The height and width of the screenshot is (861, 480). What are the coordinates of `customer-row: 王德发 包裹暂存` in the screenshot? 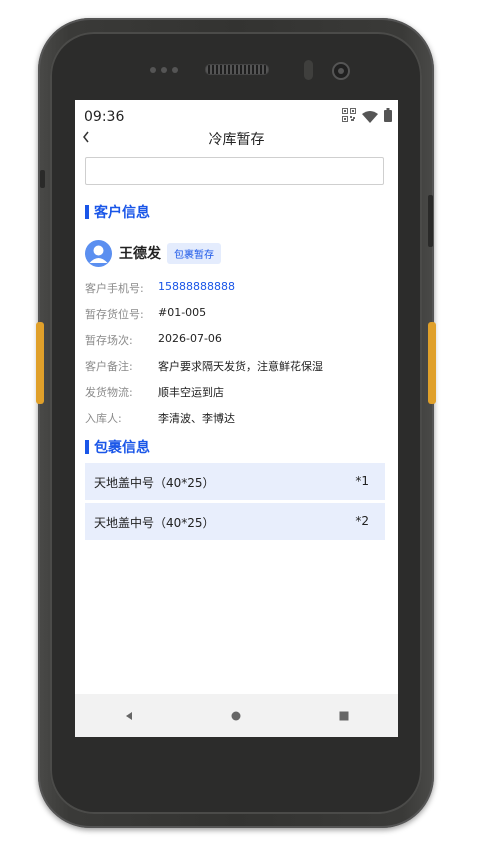 It's located at (153, 253).